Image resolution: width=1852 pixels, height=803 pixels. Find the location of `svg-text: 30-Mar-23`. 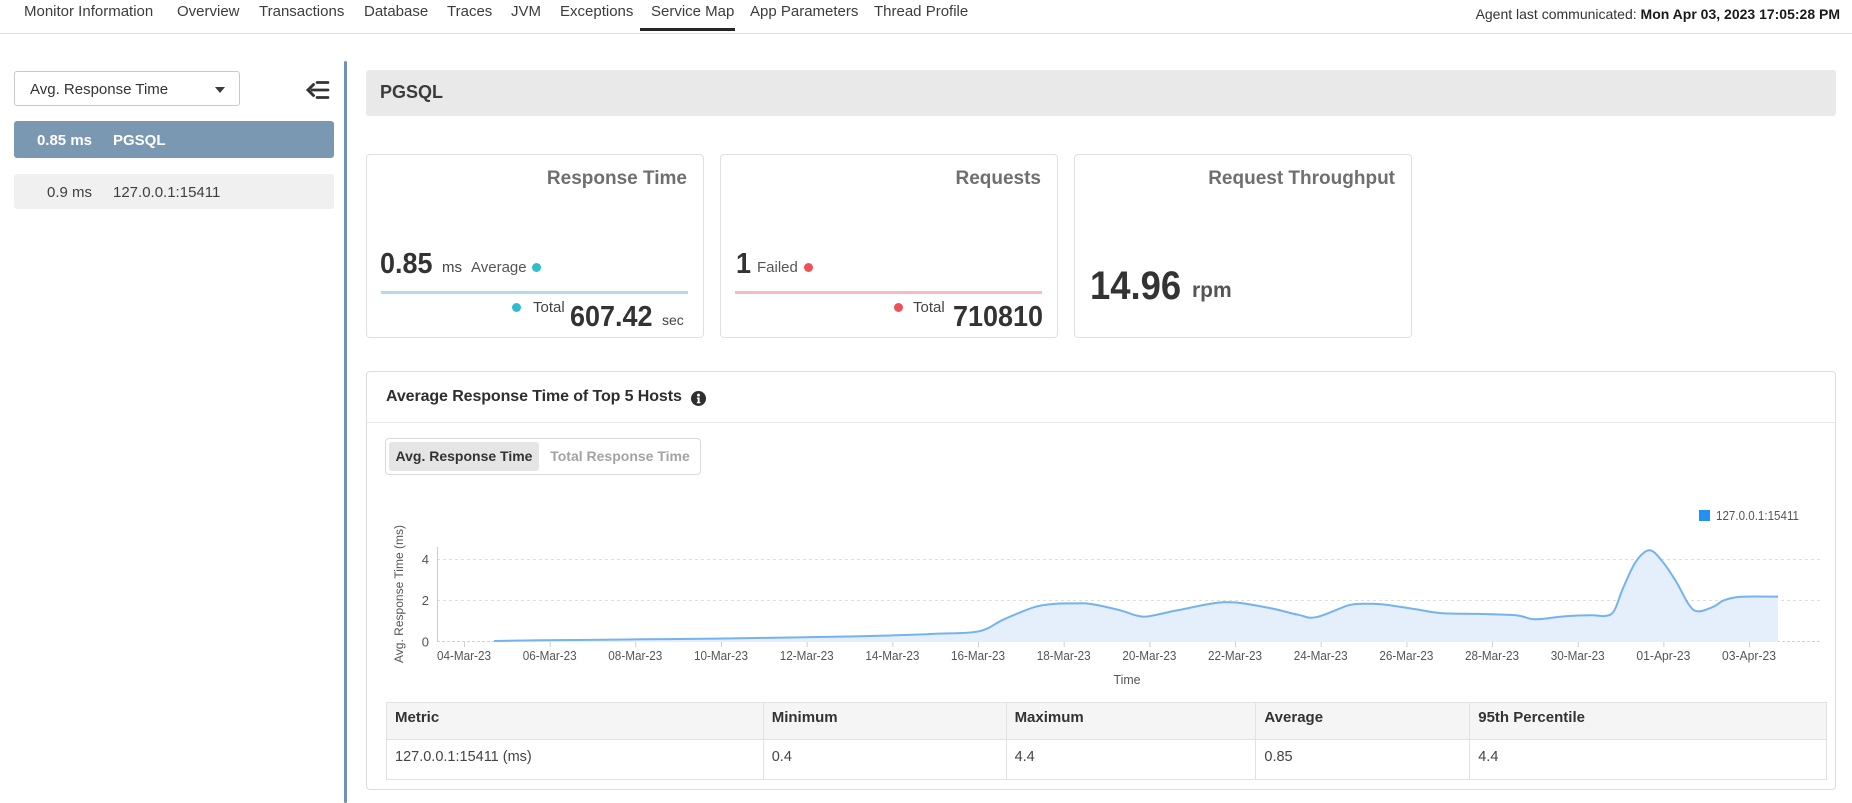

svg-text: 30-Mar-23 is located at coordinates (1578, 656).